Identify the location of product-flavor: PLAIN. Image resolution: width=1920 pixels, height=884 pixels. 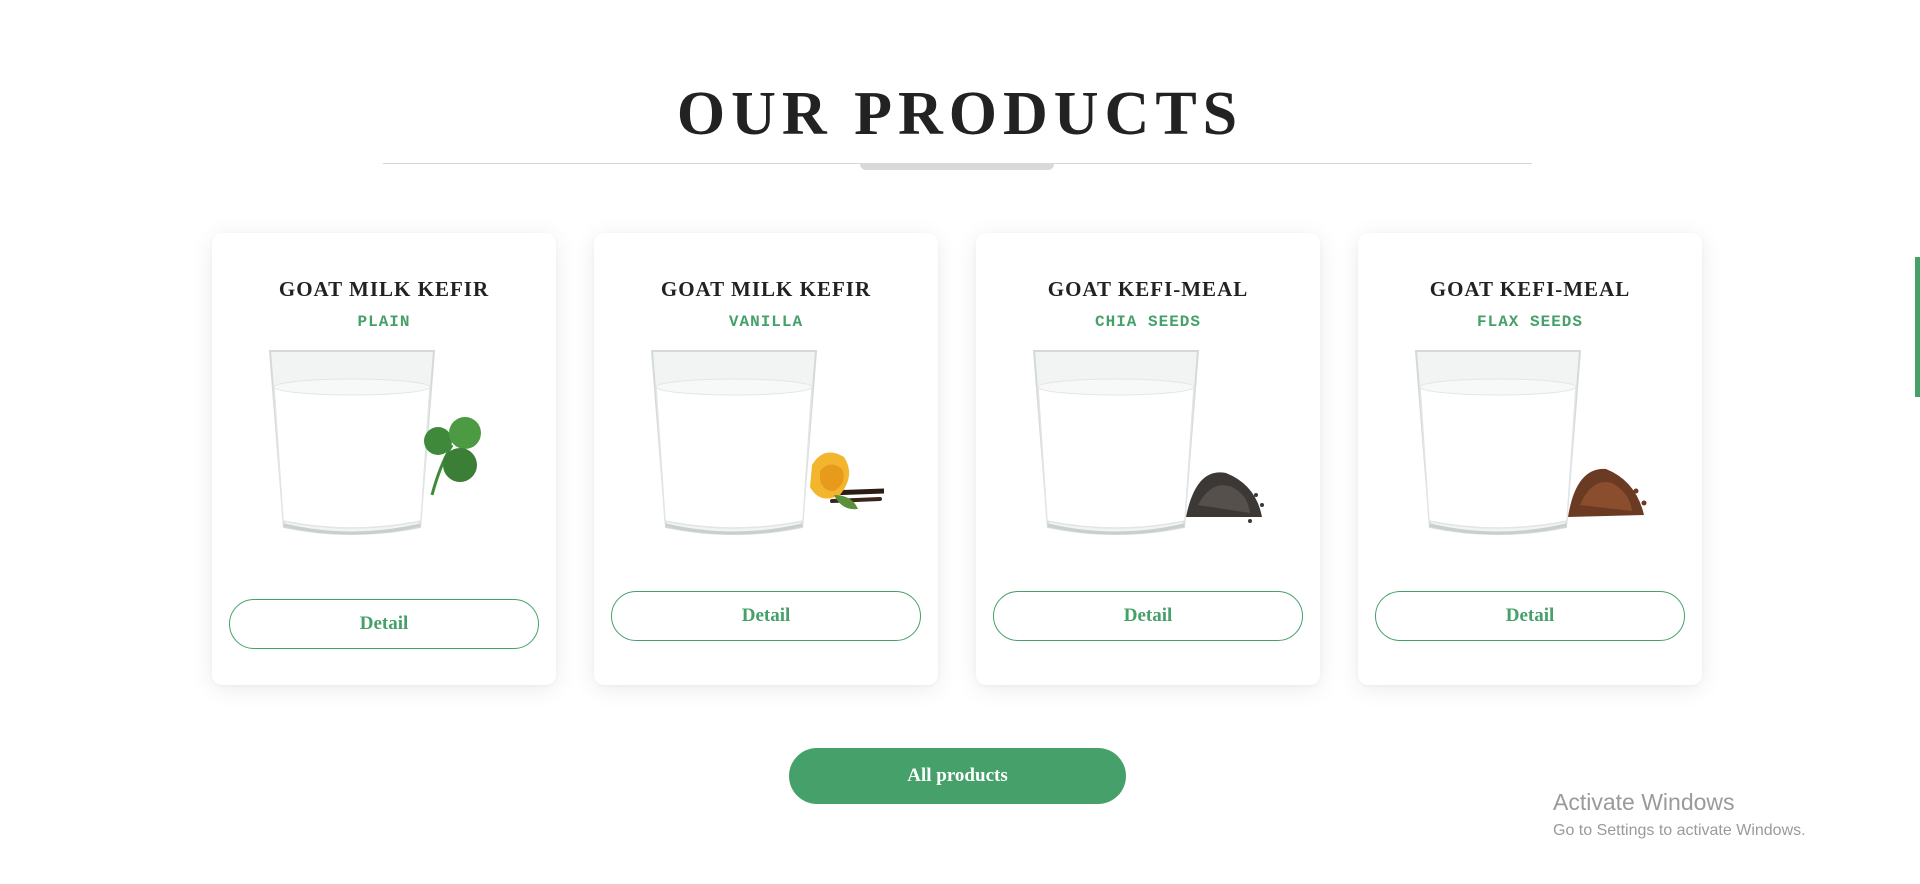
(384, 322).